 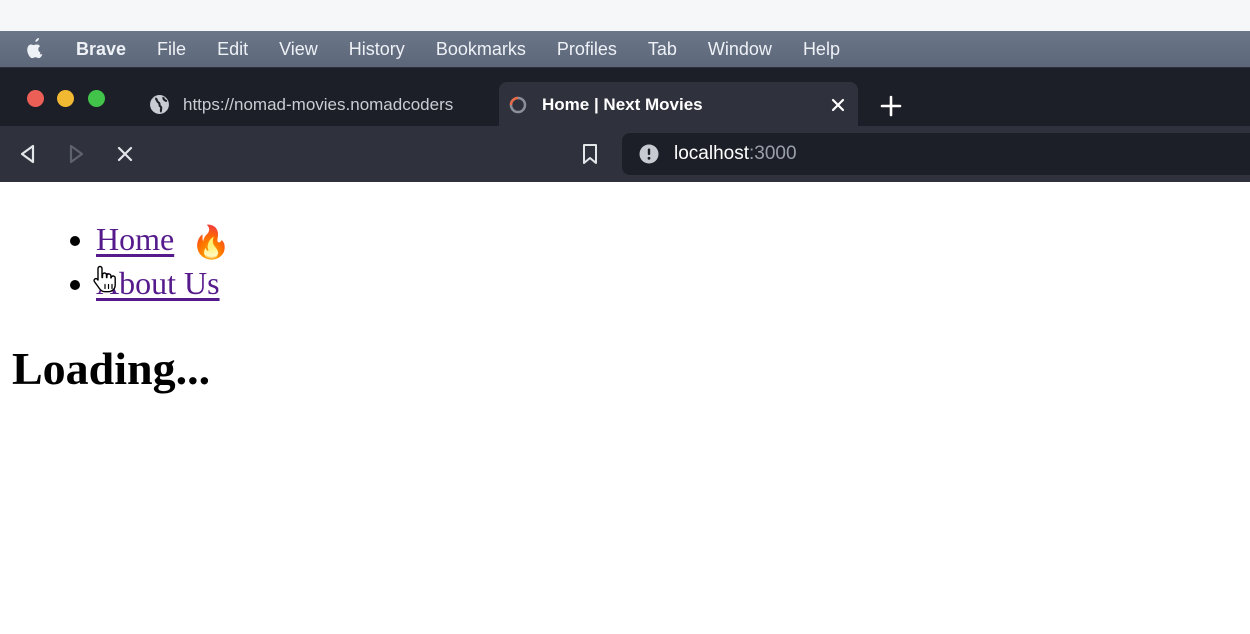 I want to click on forward-arrow-icon, so click(x=76, y=154).